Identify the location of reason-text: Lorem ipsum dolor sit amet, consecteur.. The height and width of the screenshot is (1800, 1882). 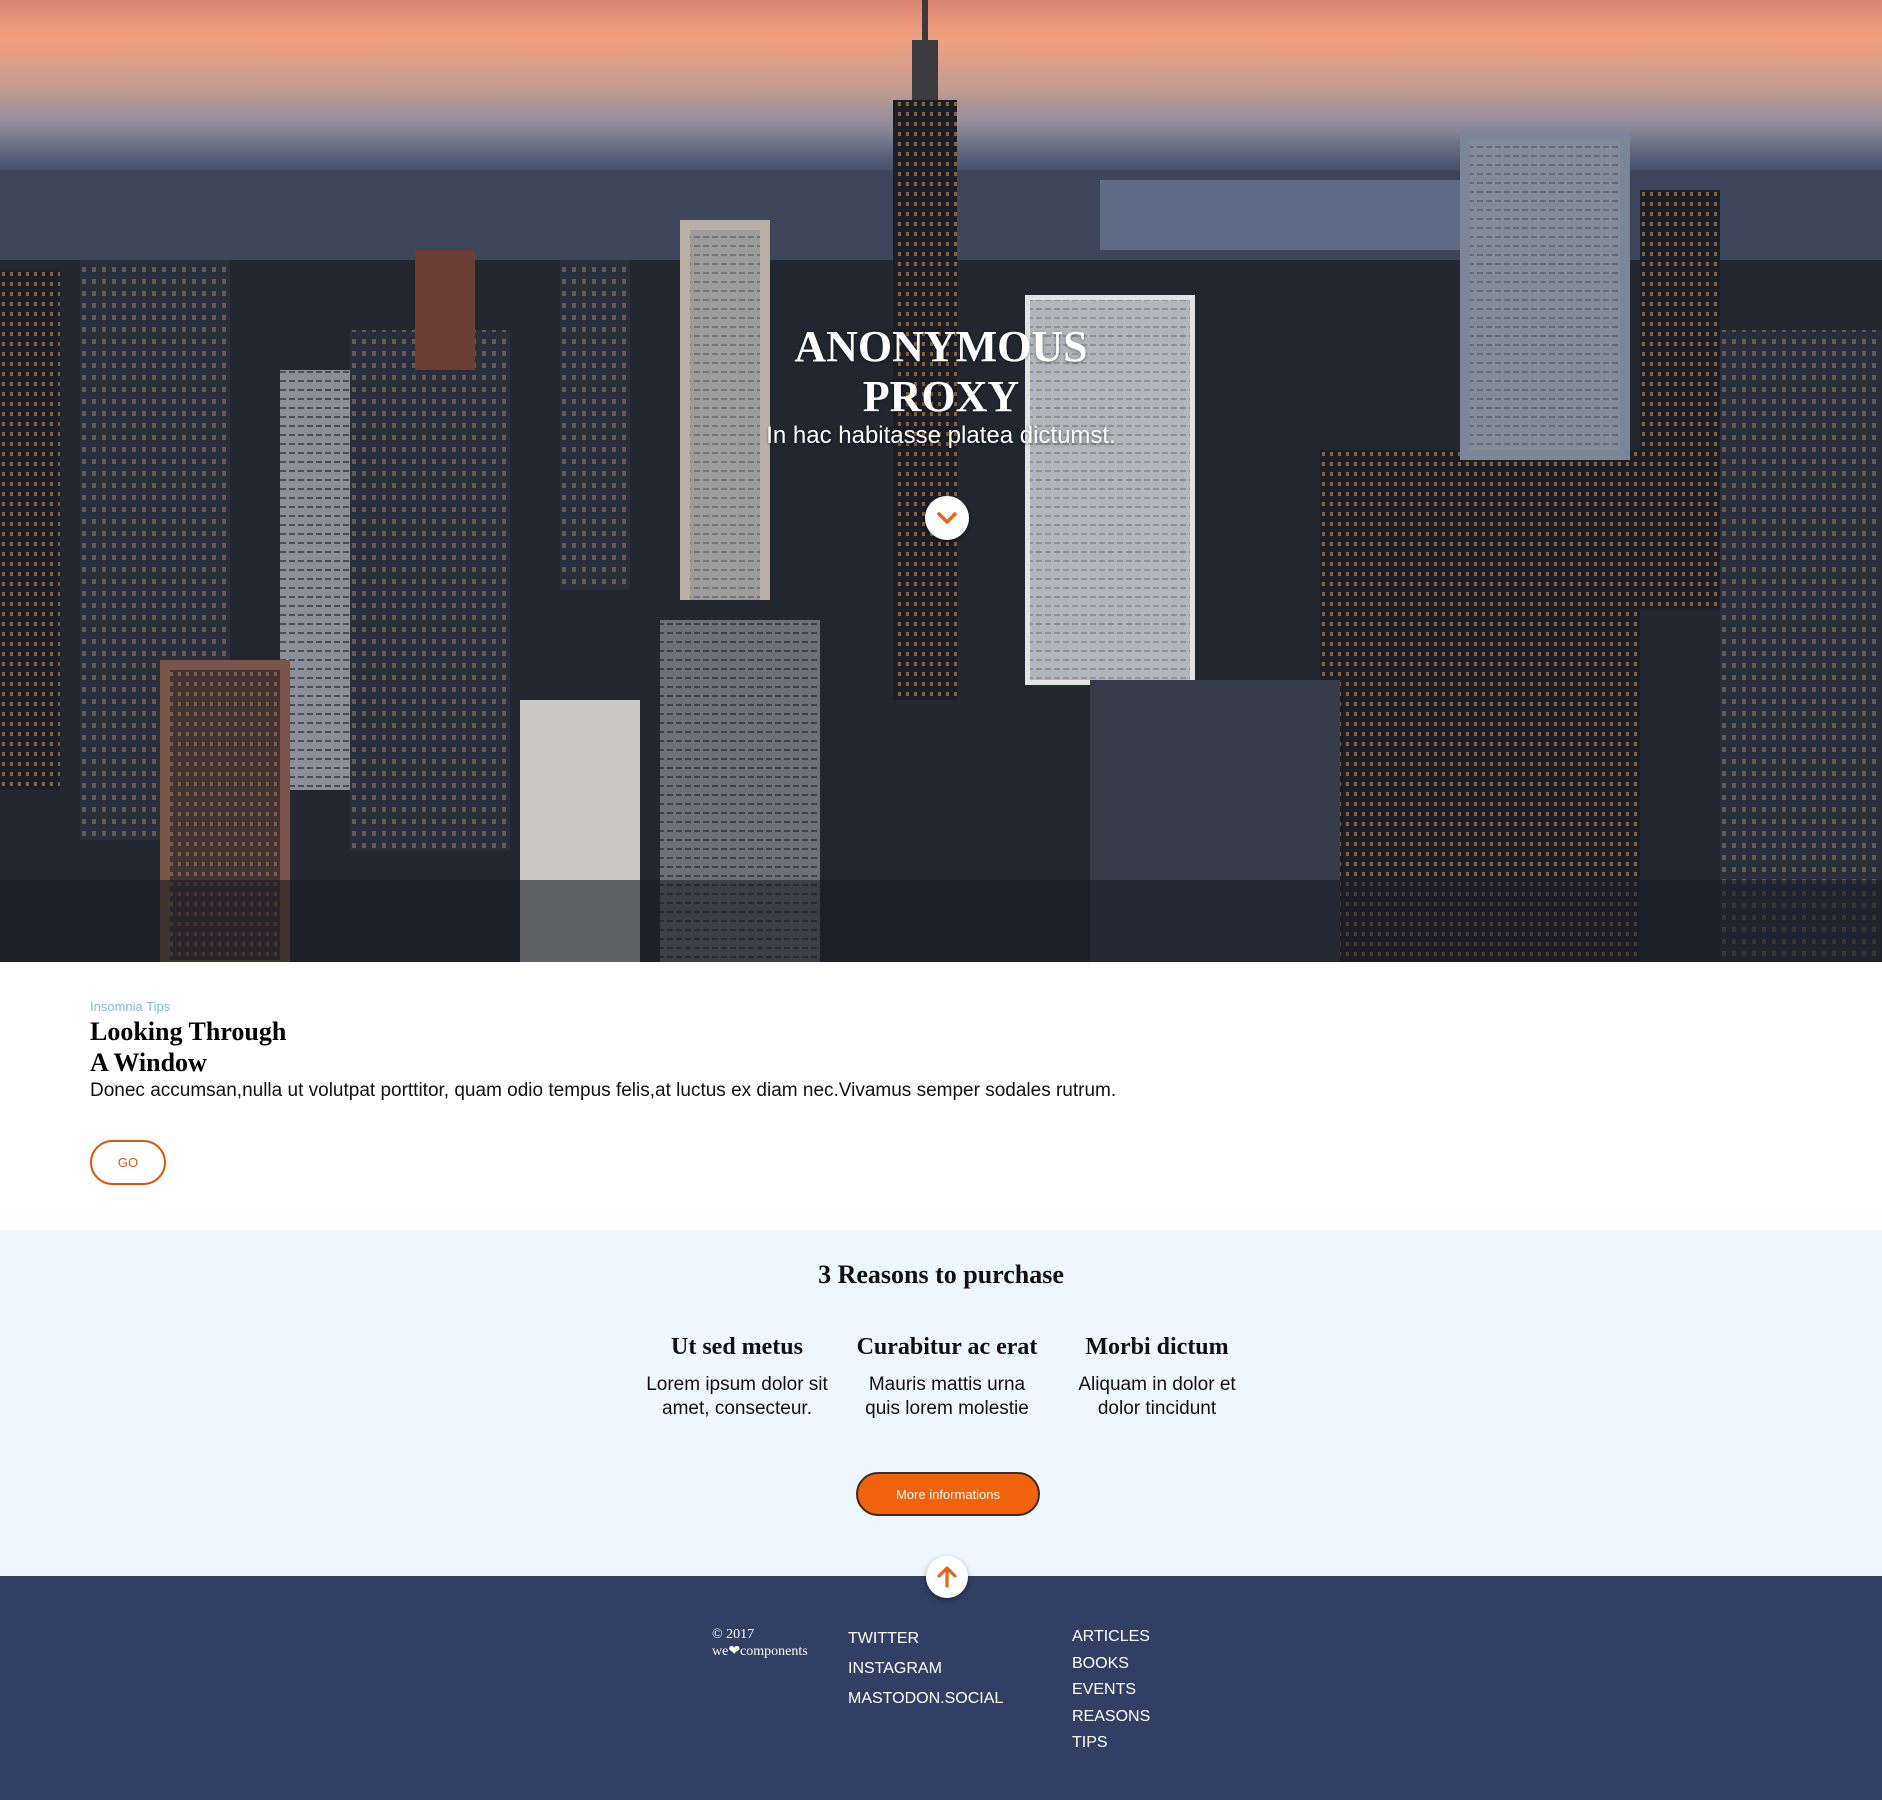
(737, 1397).